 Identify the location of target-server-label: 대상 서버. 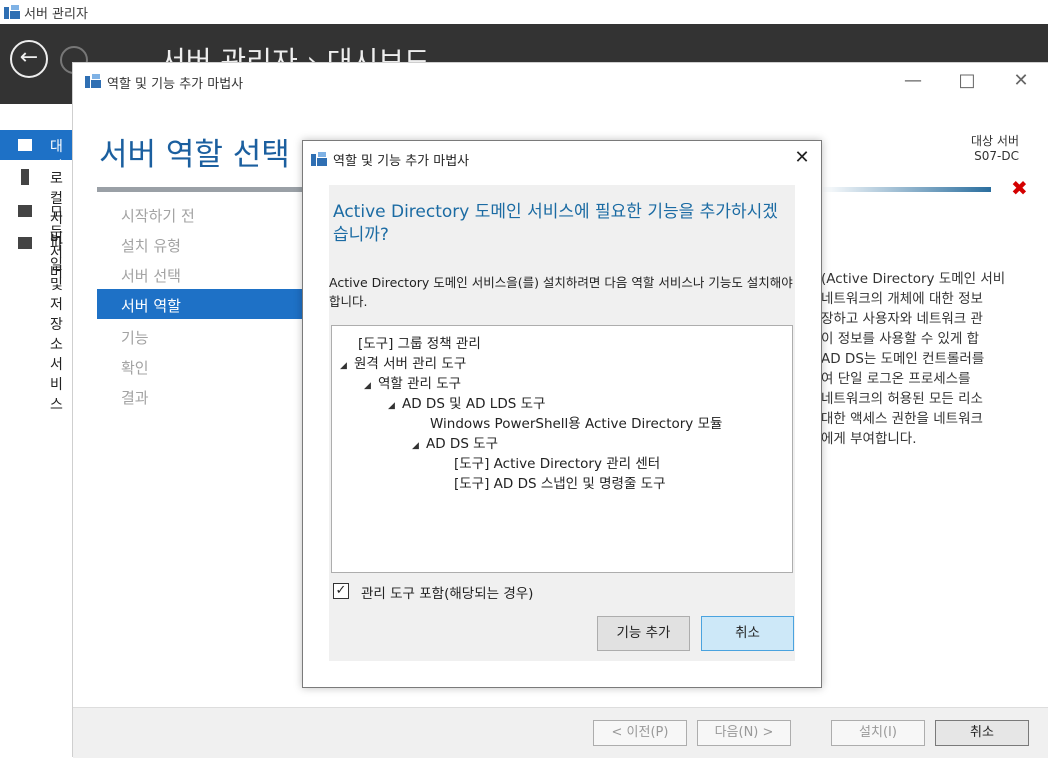
(995, 141).